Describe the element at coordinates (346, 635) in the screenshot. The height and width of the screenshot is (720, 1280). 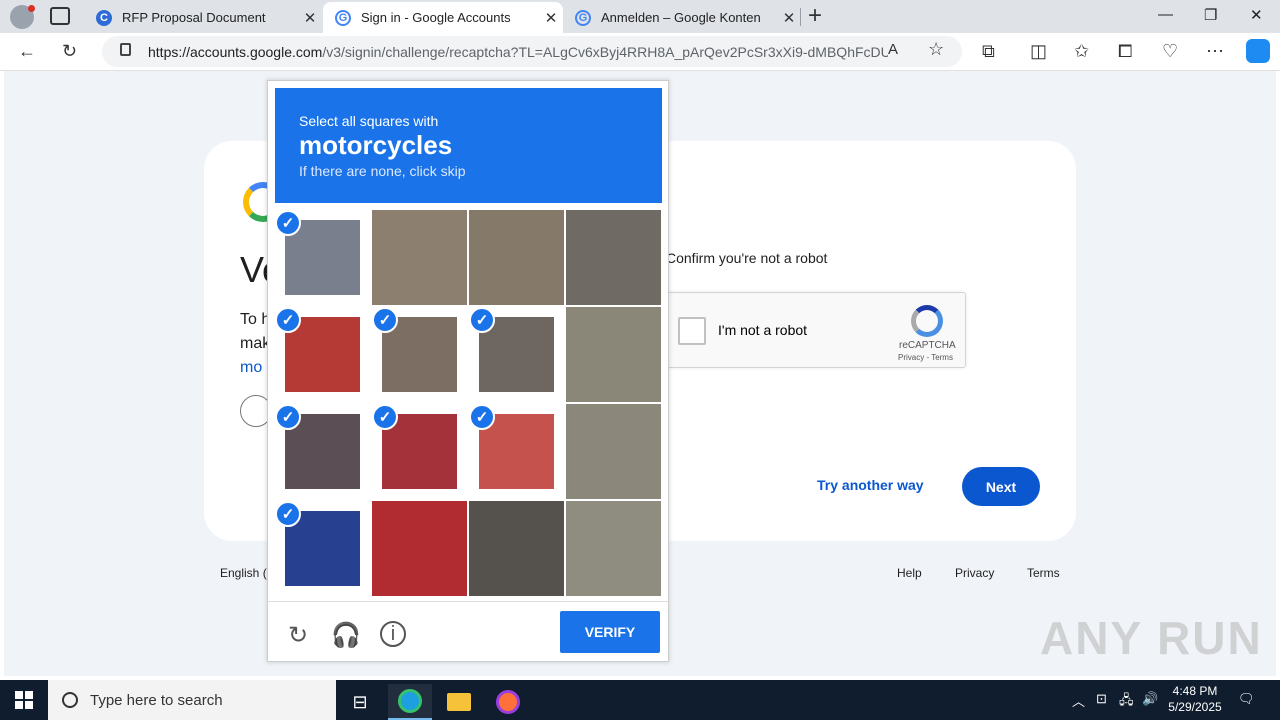
I see `headphones-icon: 🎧` at that location.